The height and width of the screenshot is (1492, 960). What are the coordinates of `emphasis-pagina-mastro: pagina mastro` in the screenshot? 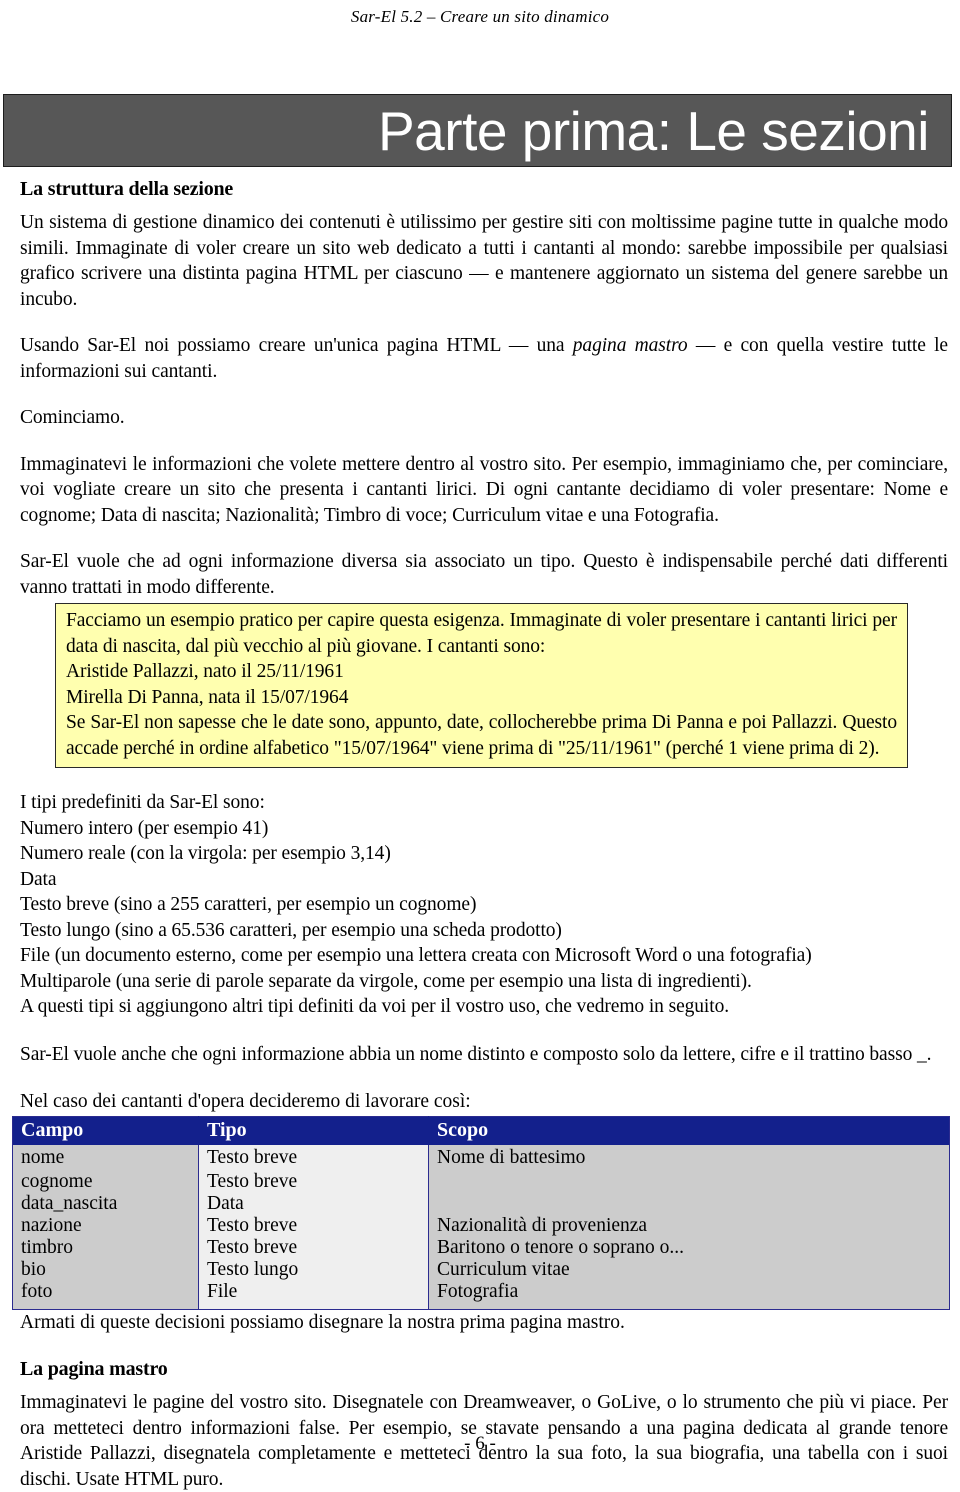 It's located at (630, 345).